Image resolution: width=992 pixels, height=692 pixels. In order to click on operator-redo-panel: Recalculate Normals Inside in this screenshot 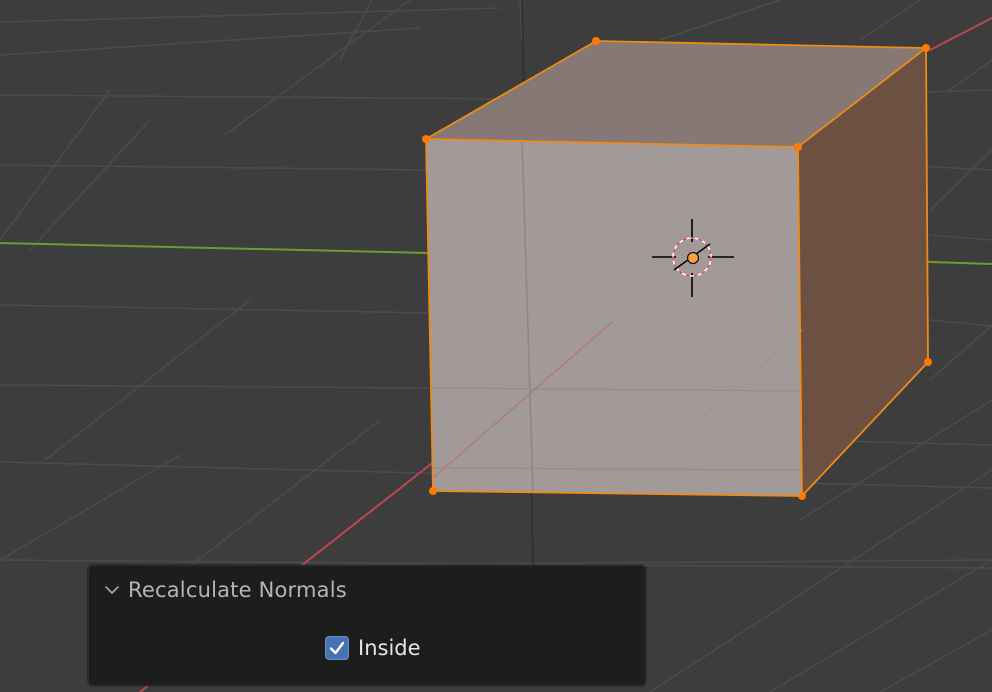, I will do `click(367, 625)`.